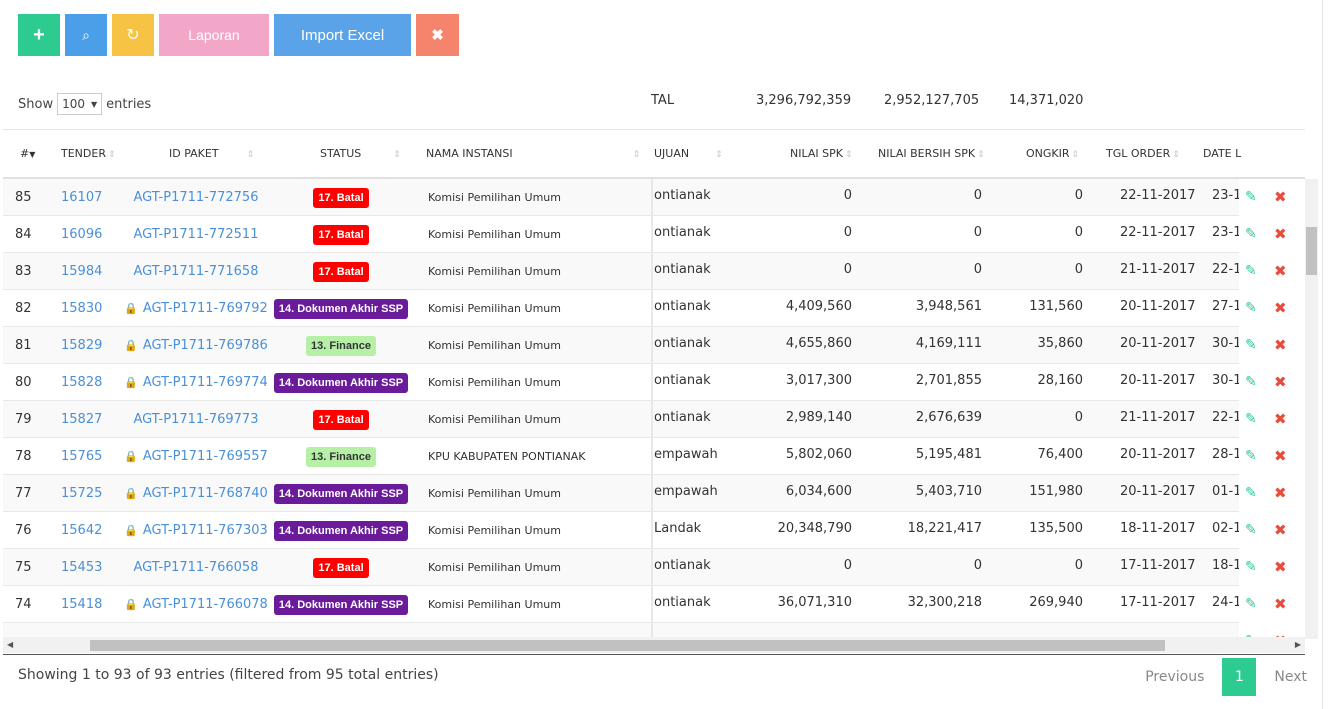  Describe the element at coordinates (1290, 677) in the screenshot. I see `next-button: Next` at that location.